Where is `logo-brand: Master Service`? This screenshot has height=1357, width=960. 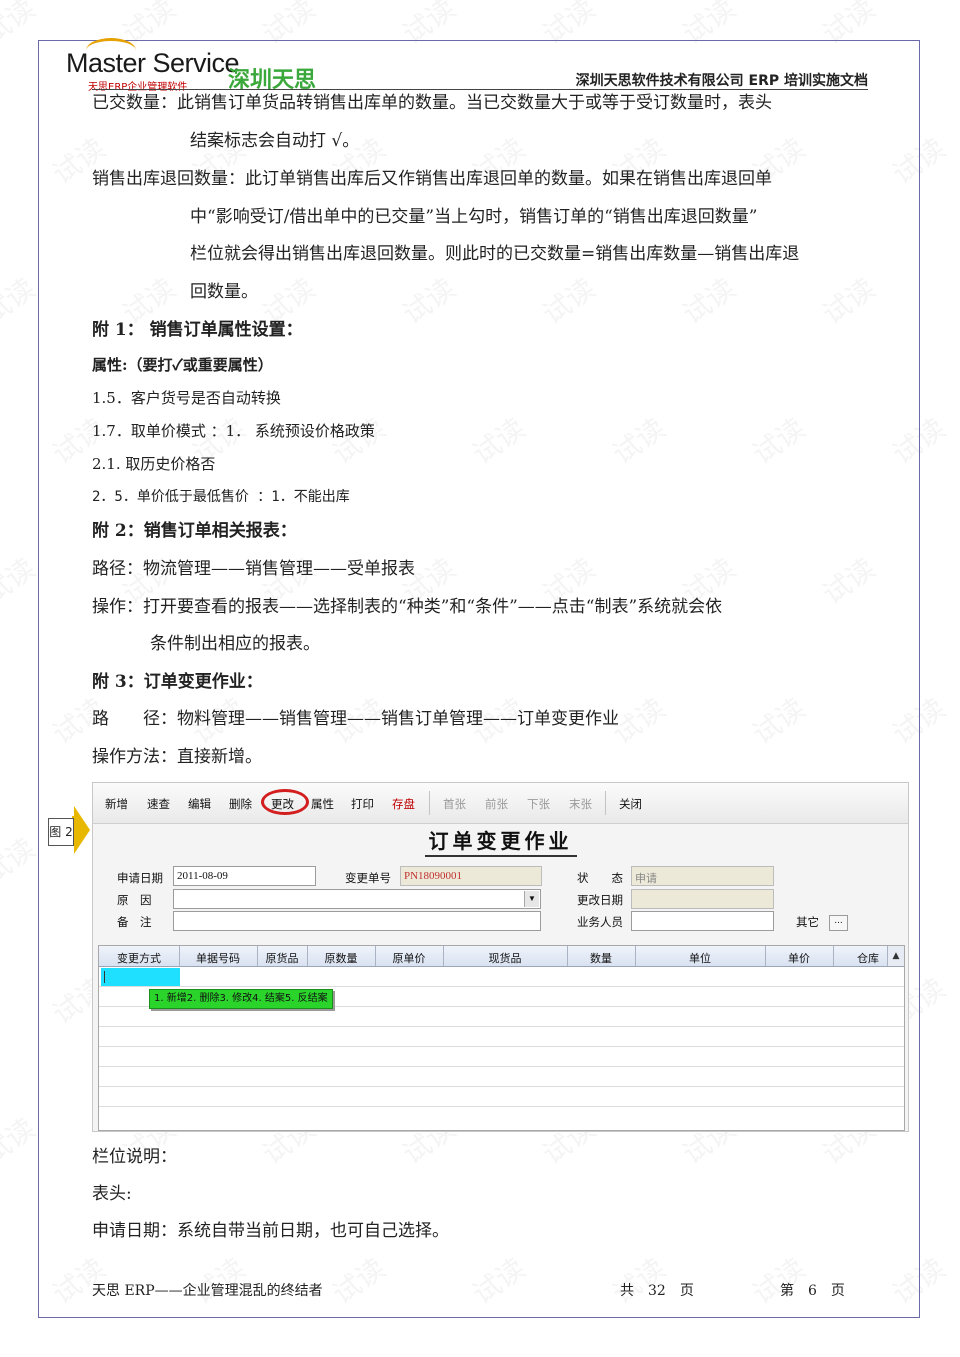
logo-brand: Master Service is located at coordinates (153, 63).